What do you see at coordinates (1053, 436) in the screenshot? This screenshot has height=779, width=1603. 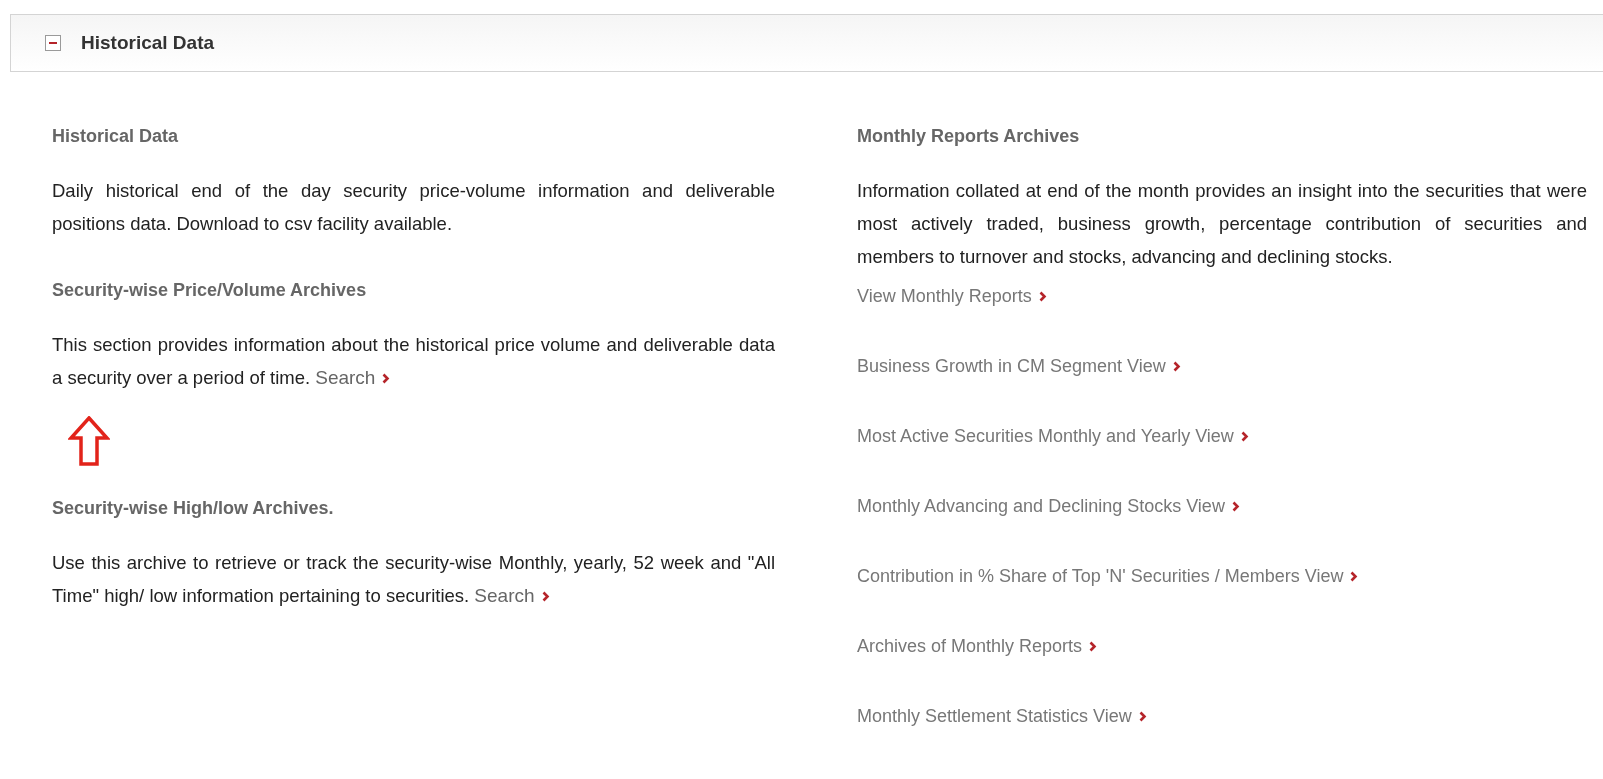 I see `report-link: Most Active Securities Monthly and Yearly View` at bounding box center [1053, 436].